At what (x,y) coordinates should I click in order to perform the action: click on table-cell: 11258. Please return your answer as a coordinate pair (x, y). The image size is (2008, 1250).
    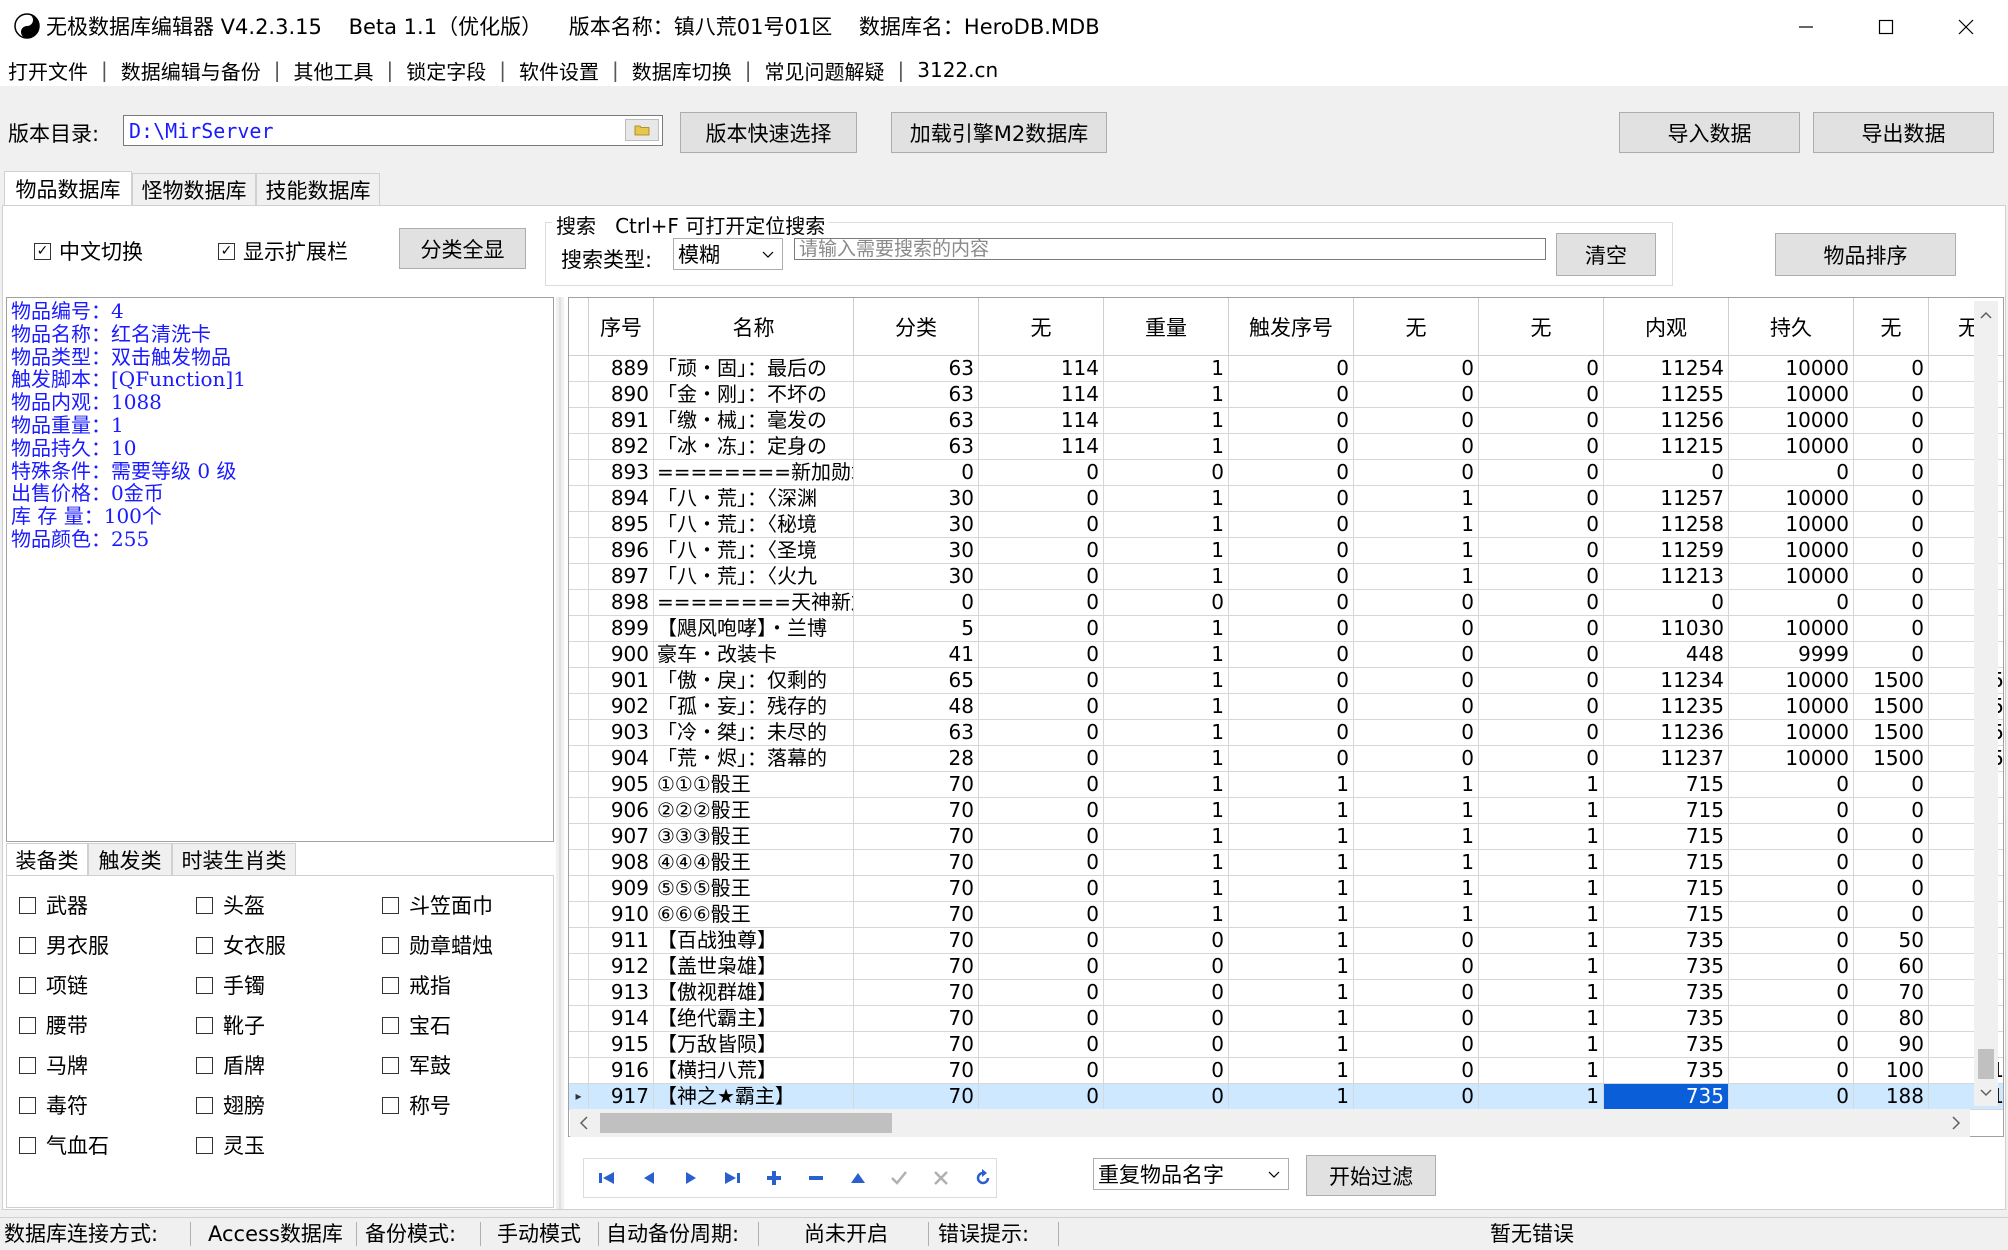
    Looking at the image, I should click on (1666, 525).